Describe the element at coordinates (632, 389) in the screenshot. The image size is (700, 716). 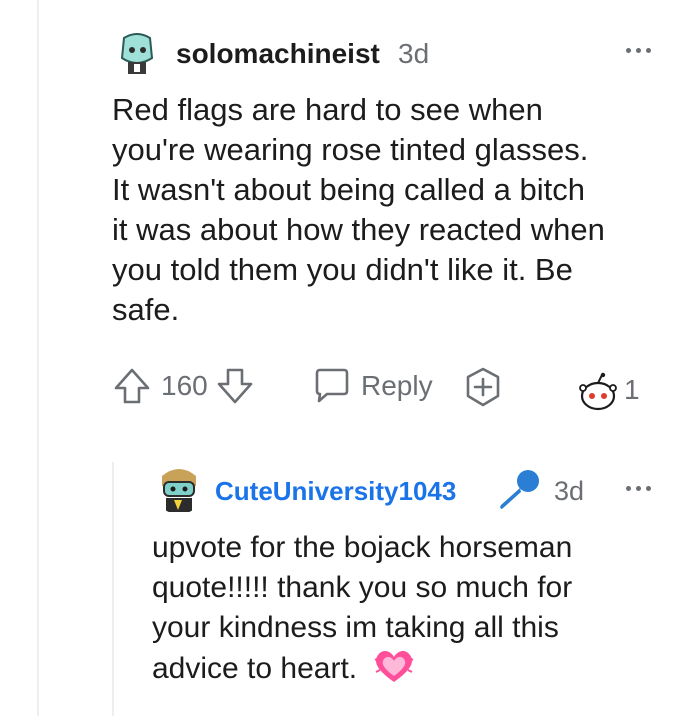
I see `award-count: 1` at that location.